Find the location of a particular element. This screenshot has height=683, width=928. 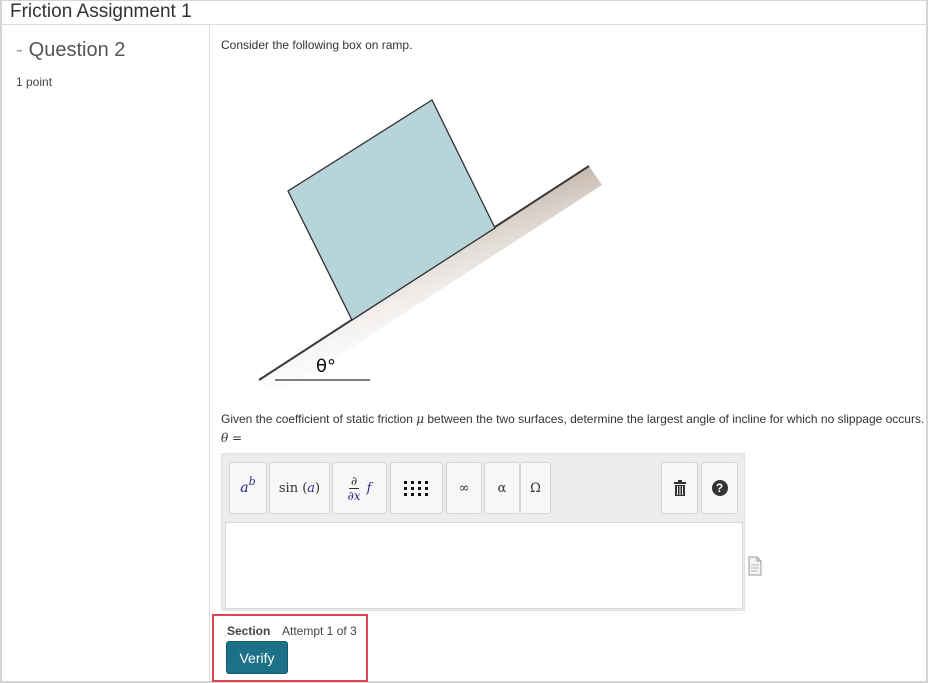

help-icon: ? is located at coordinates (719, 488).